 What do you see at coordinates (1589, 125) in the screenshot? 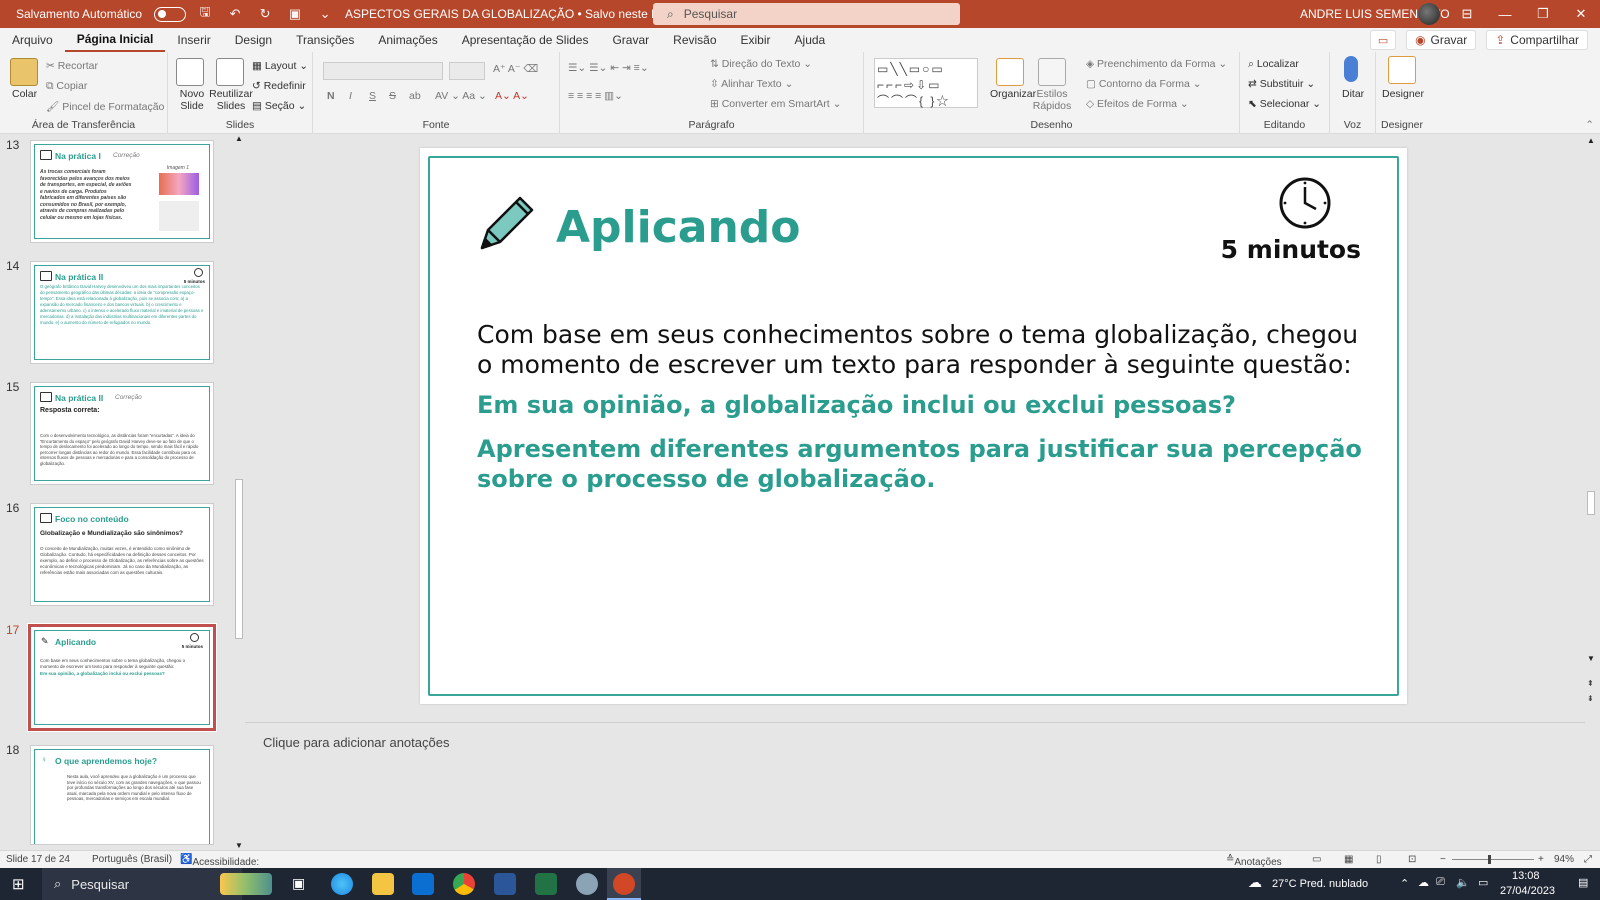
I see `collapse-ribbon-icon: ⌃` at bounding box center [1589, 125].